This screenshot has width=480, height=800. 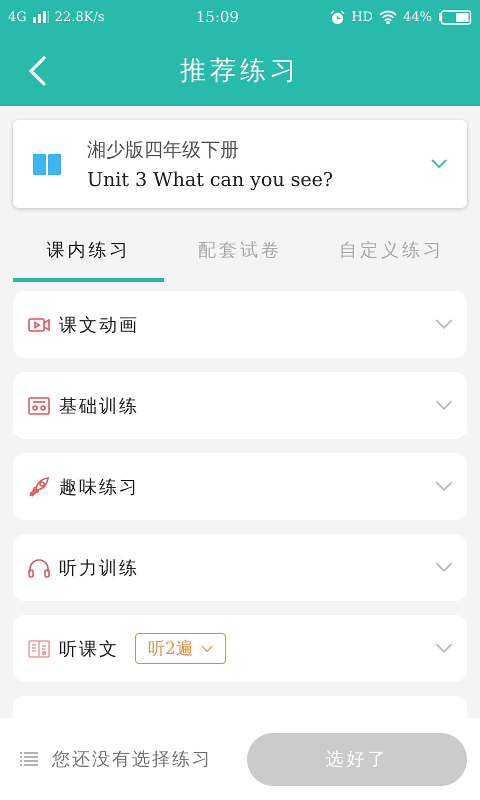 What do you see at coordinates (39, 486) in the screenshot?
I see `rocket-icon` at bounding box center [39, 486].